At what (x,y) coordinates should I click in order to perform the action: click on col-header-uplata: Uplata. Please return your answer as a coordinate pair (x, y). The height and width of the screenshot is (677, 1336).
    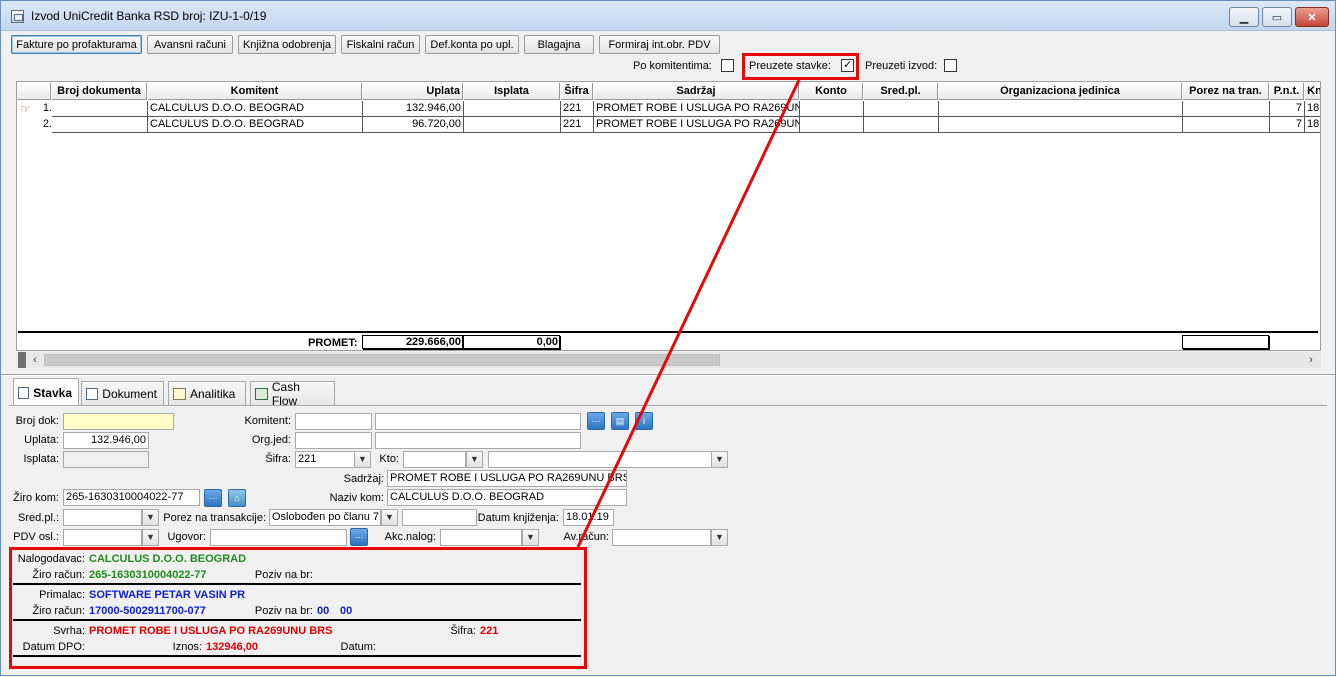
    Looking at the image, I should click on (413, 91).